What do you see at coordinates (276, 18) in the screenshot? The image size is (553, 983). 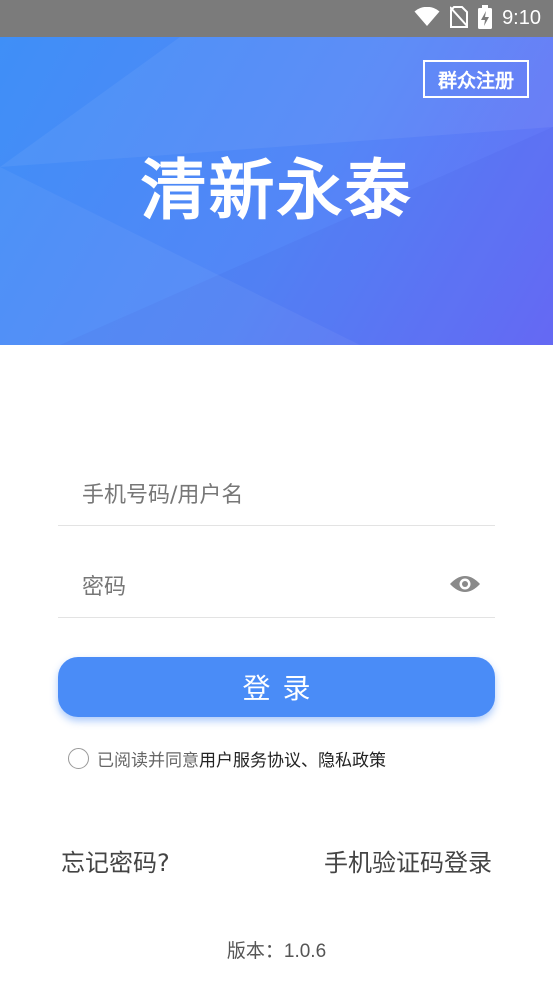 I see `status-bar: 9:10` at bounding box center [276, 18].